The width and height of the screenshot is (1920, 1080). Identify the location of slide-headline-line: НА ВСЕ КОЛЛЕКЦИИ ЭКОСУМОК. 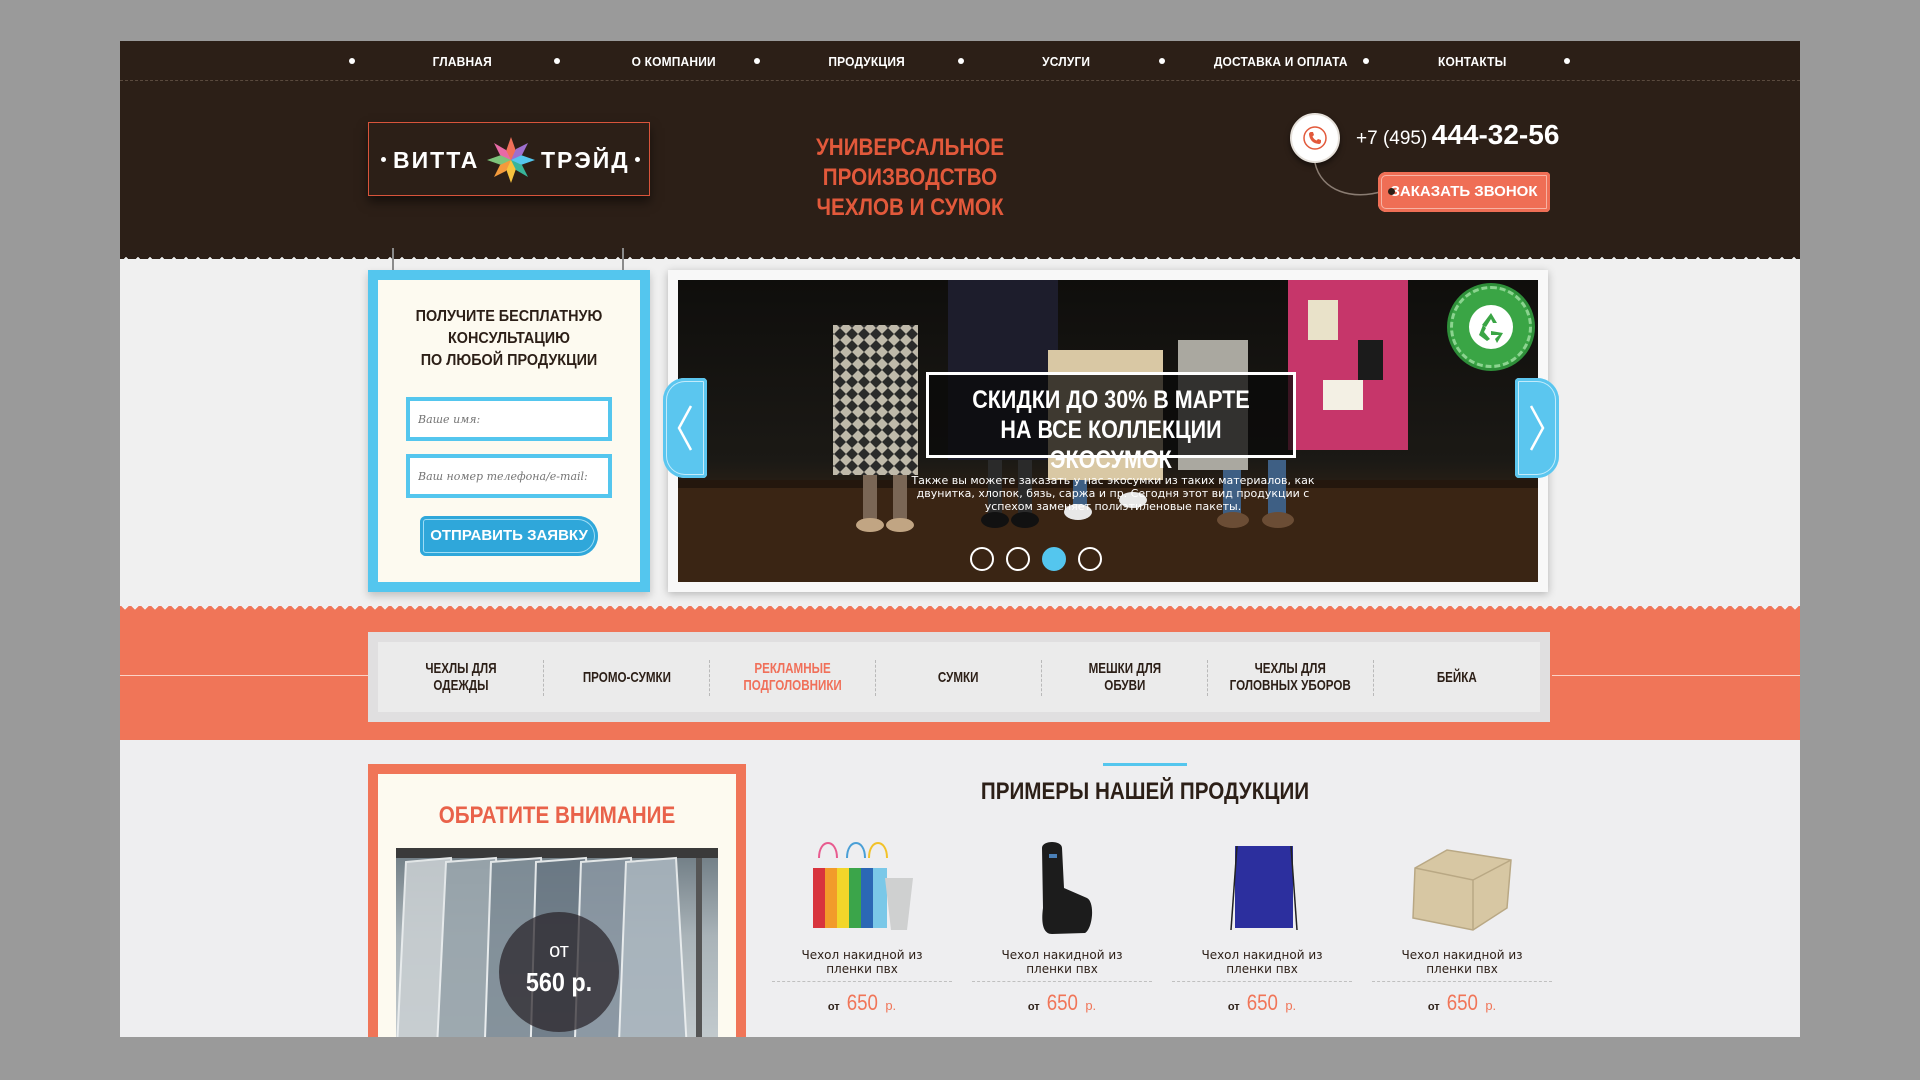
(1111, 445).